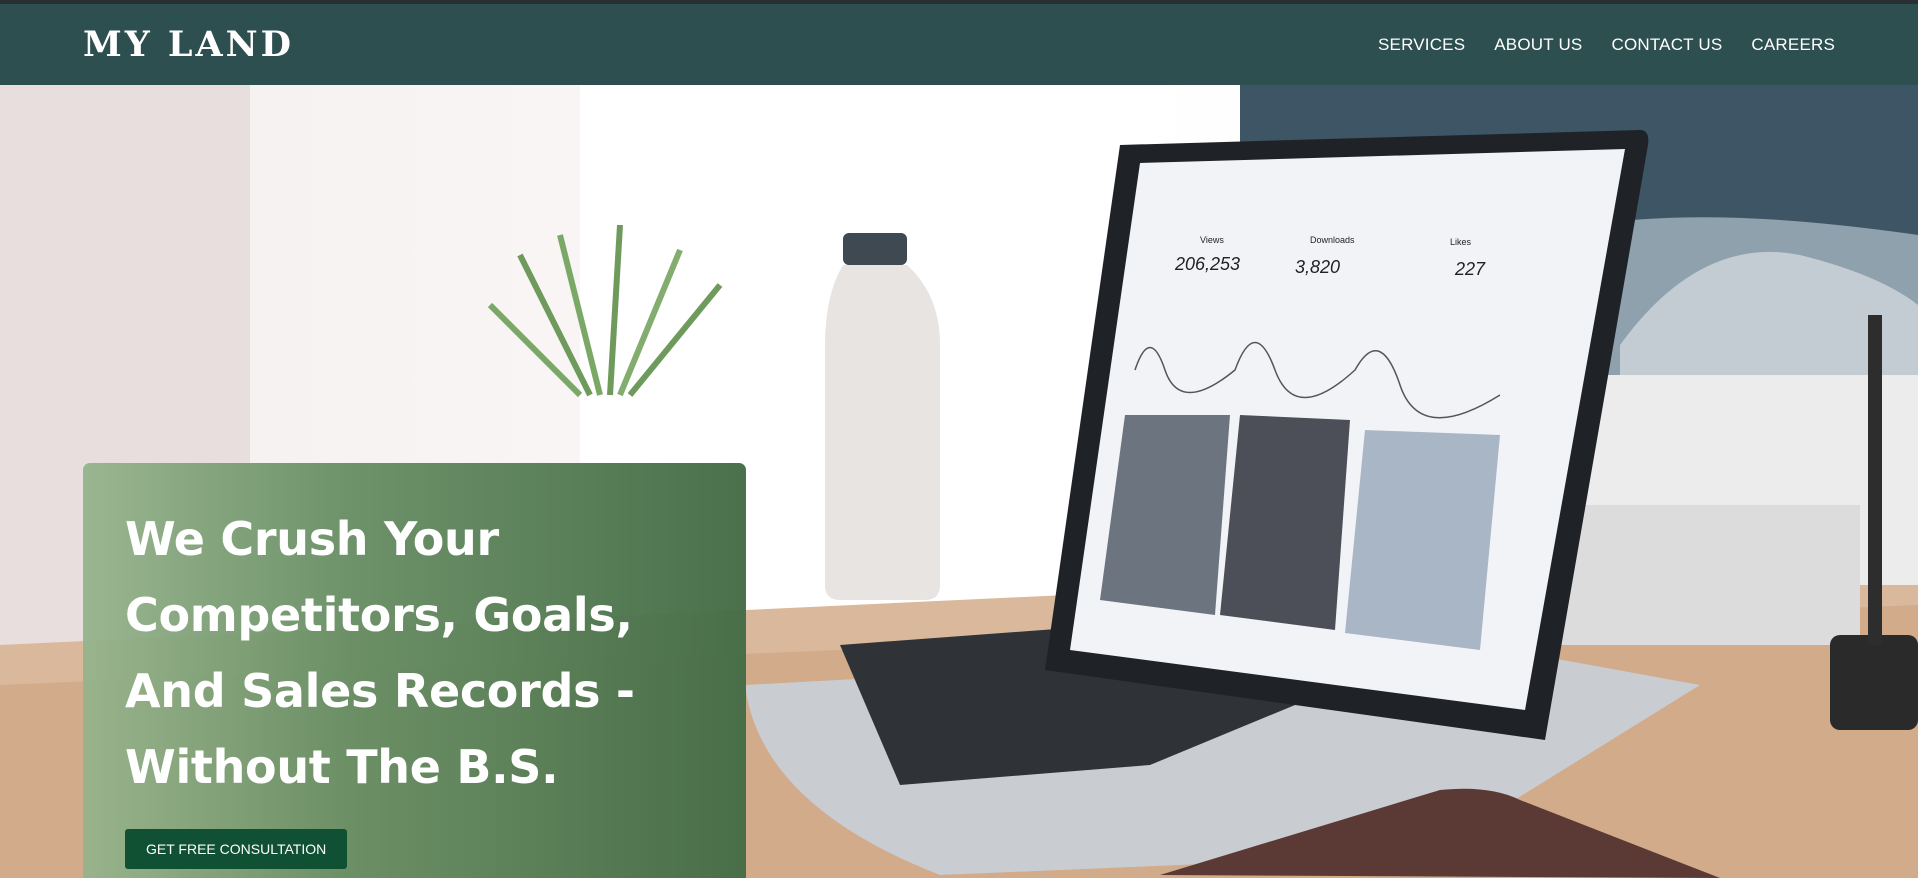 The width and height of the screenshot is (1918, 878). I want to click on pen, so click(1875, 480).